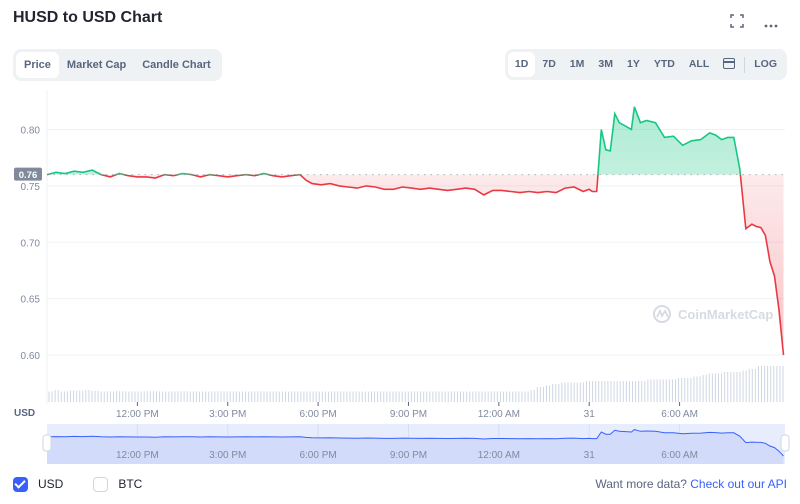  Describe the element at coordinates (31, 356) in the screenshot. I see `y-tick-label: 0.60` at that location.